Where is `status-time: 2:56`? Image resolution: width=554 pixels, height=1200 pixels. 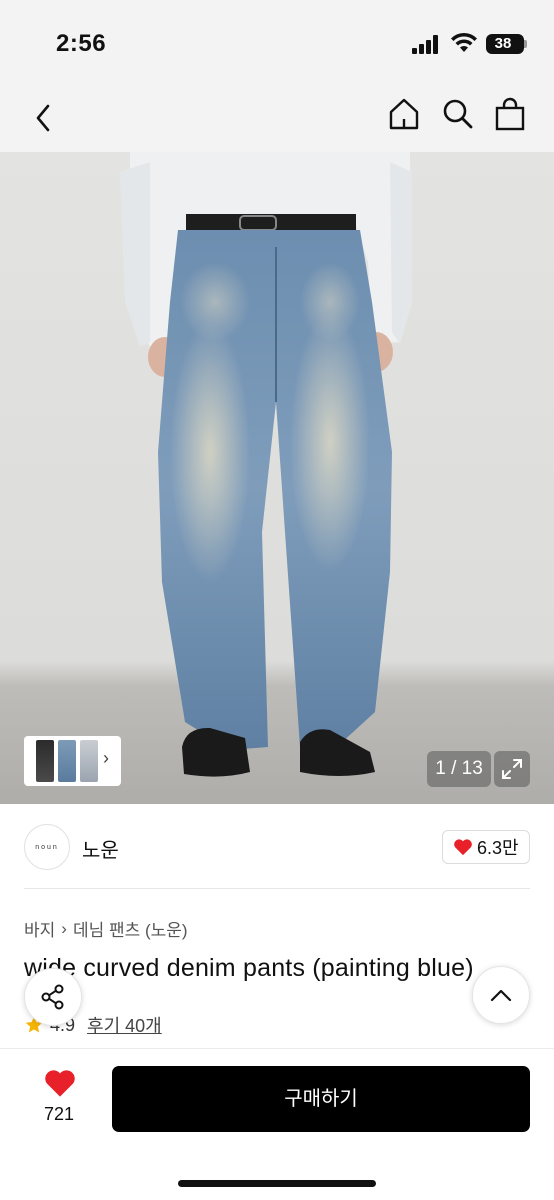
status-time: 2:56 is located at coordinates (81, 43).